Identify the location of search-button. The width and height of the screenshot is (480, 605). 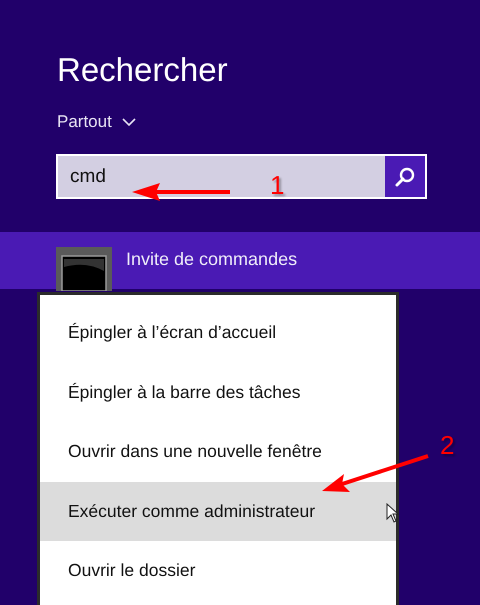
(405, 176).